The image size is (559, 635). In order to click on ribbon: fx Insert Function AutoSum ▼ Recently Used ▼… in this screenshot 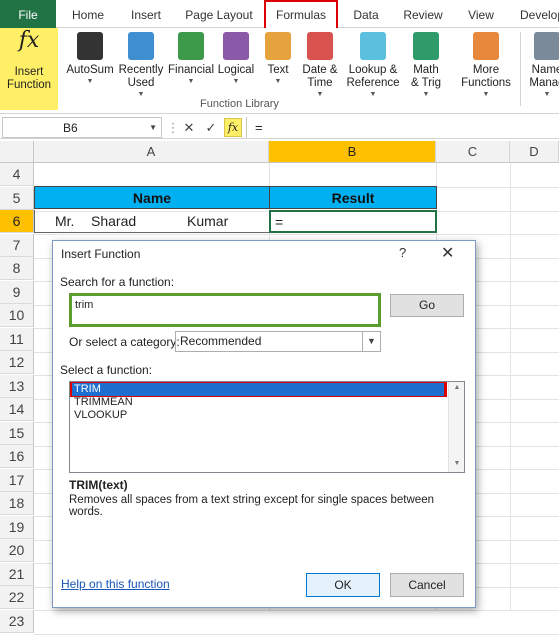, I will do `click(279, 71)`.